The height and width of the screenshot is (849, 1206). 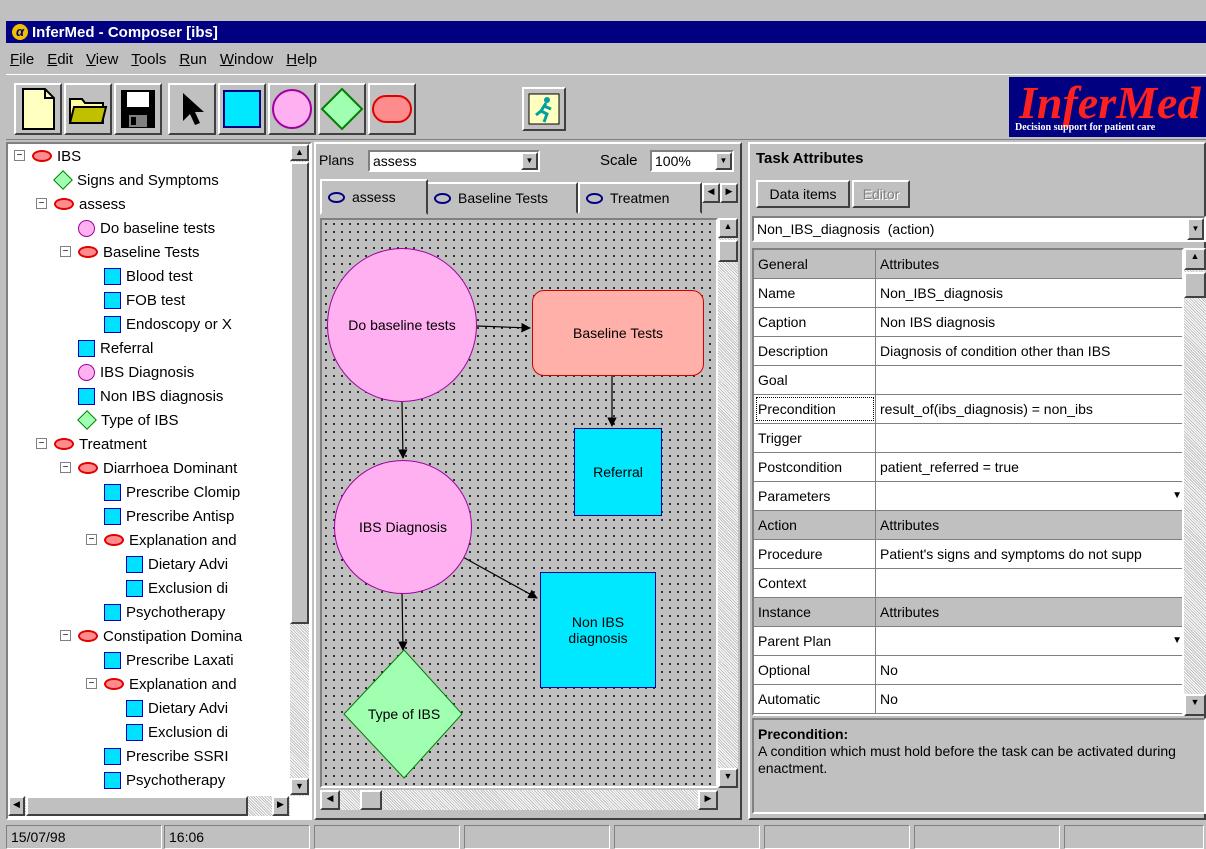 I want to click on attribute-value: patient_referred = true, so click(x=1029, y=467).